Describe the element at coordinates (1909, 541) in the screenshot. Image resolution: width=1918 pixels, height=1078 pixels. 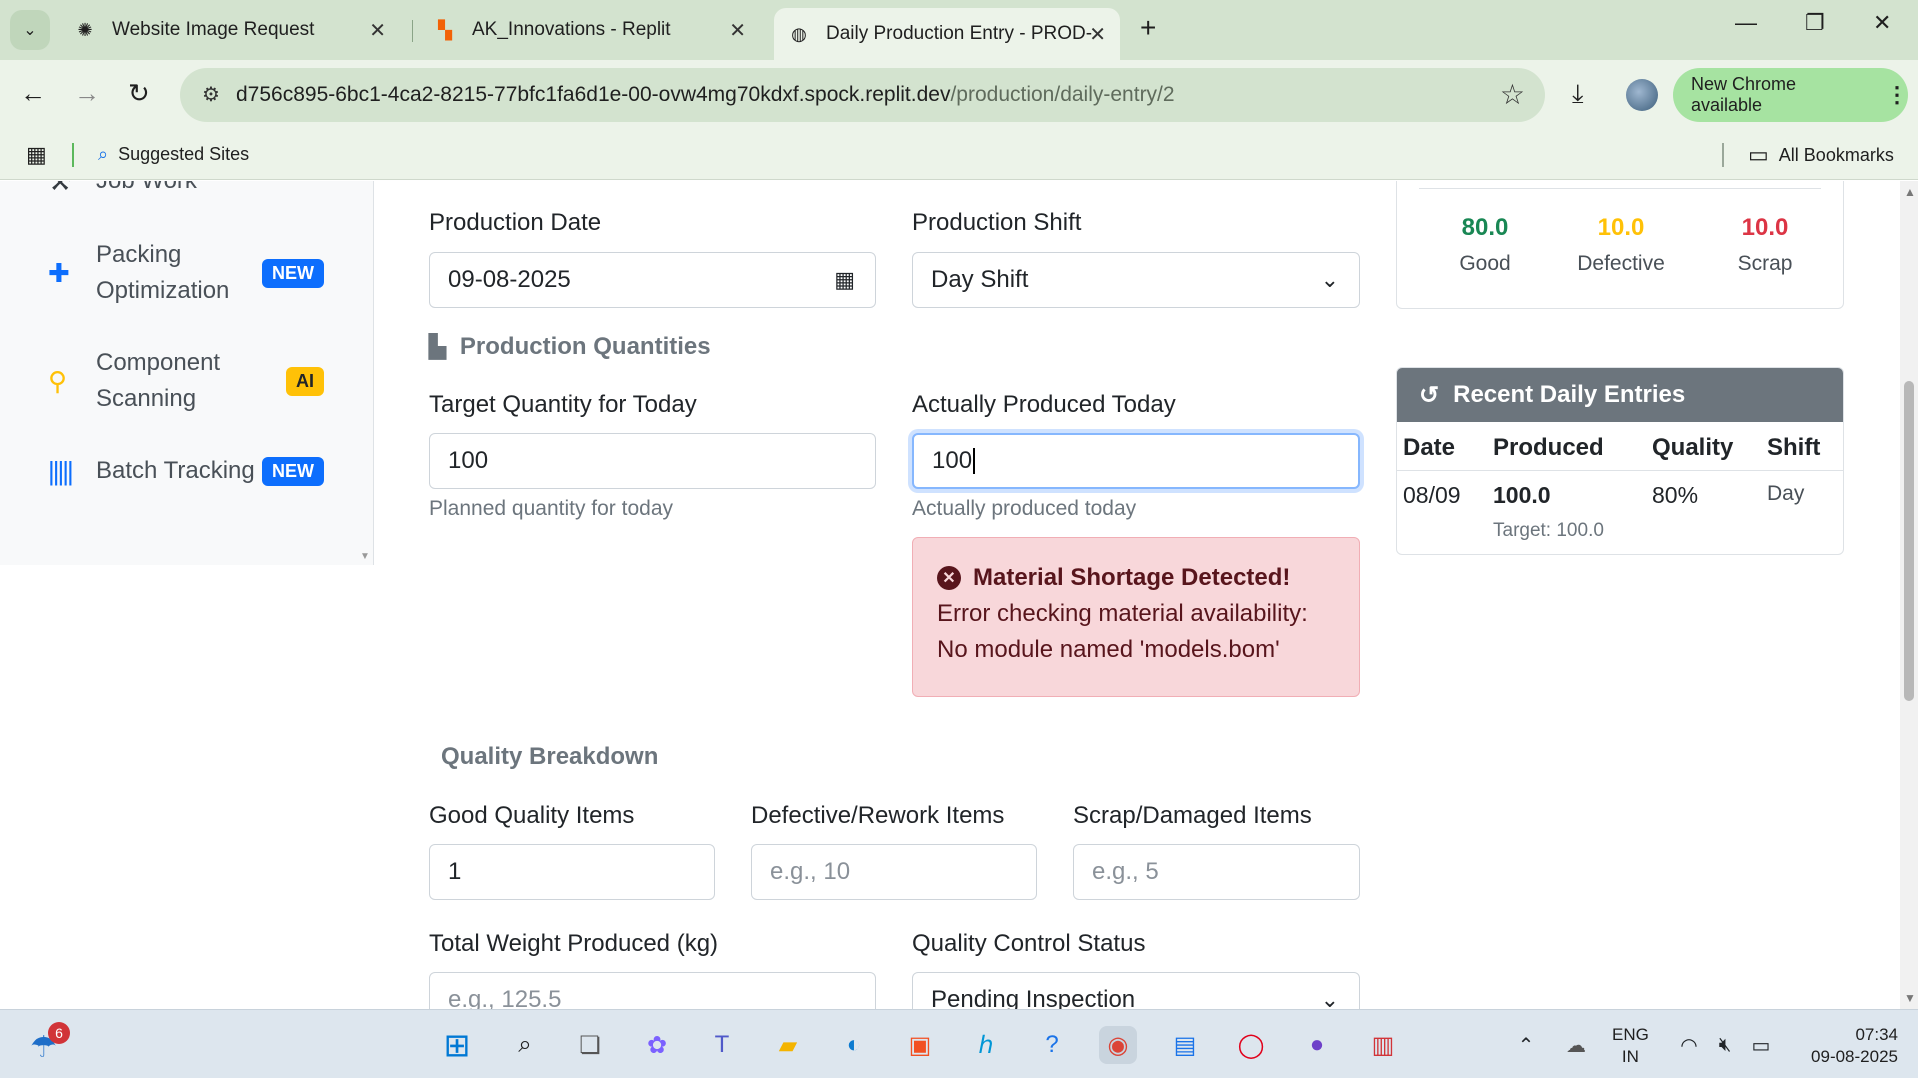
I see `scrollbar-thumb` at that location.